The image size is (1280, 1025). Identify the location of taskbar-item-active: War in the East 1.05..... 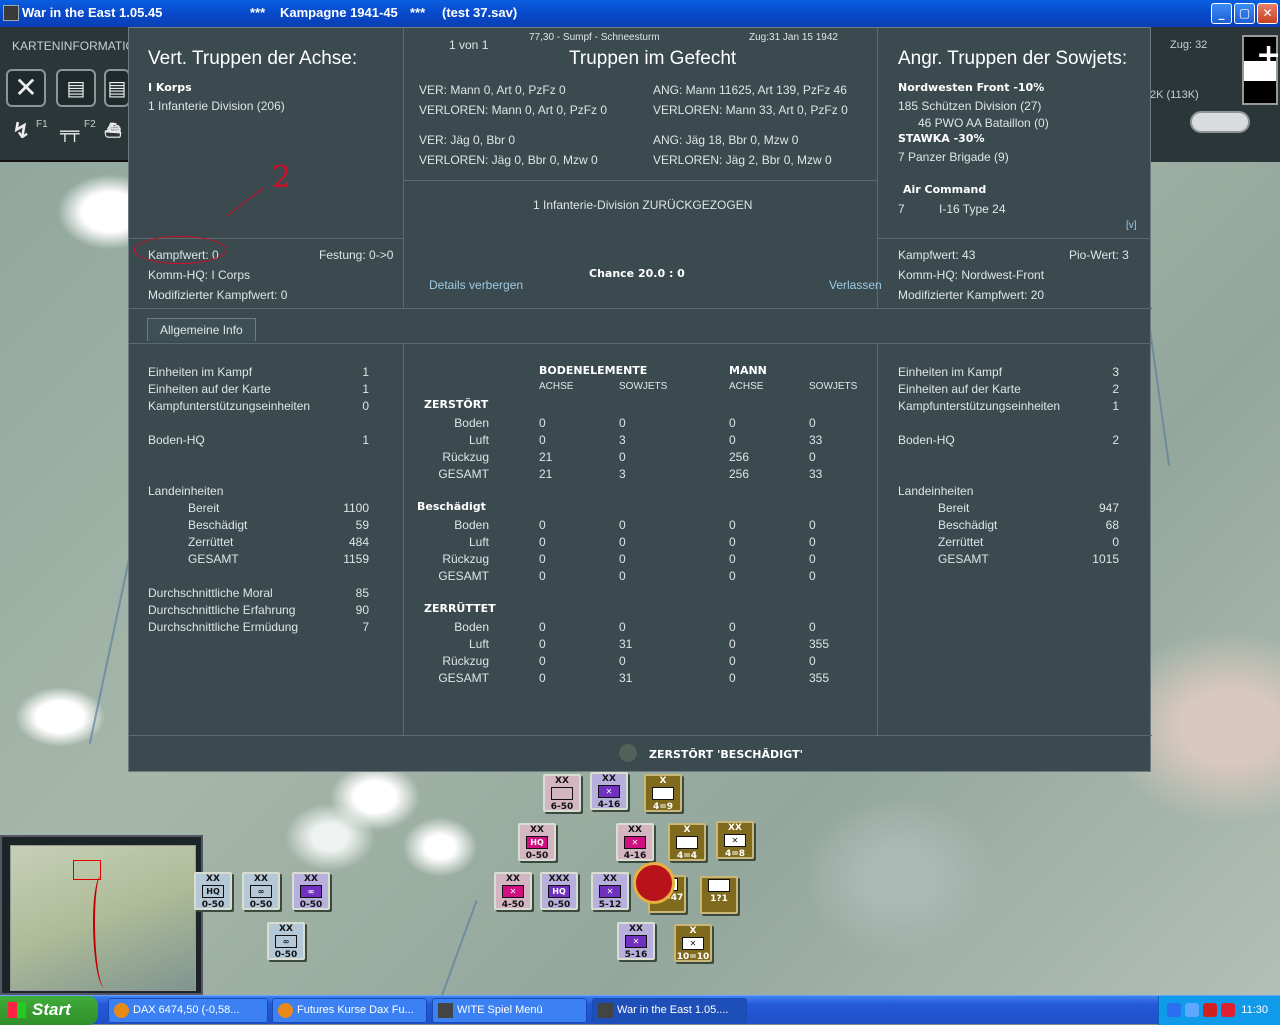
(669, 1010).